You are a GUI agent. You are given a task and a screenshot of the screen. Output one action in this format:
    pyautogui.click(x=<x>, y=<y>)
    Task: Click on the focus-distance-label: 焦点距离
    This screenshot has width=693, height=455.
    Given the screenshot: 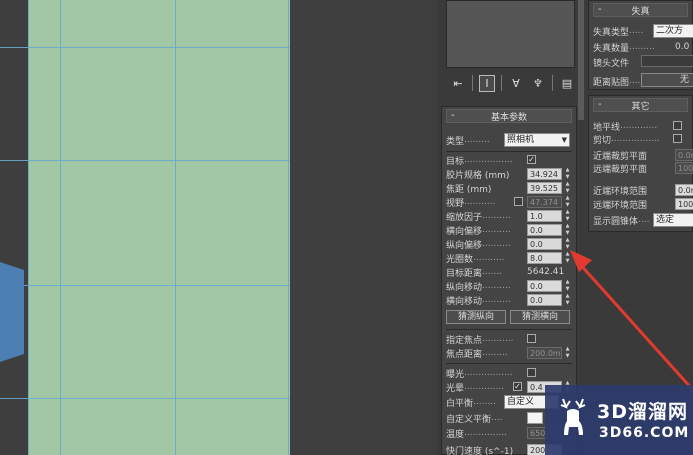 What is the action you would take?
    pyautogui.click(x=464, y=354)
    